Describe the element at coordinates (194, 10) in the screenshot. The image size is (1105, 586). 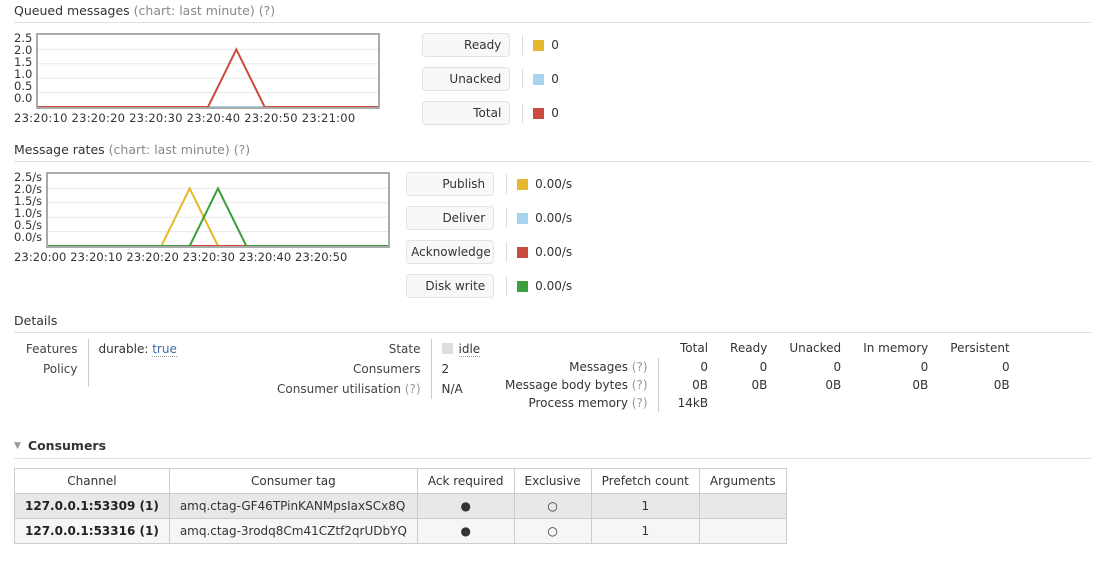
I see `queued-messages-subtitle: (chart: last minute)` at that location.